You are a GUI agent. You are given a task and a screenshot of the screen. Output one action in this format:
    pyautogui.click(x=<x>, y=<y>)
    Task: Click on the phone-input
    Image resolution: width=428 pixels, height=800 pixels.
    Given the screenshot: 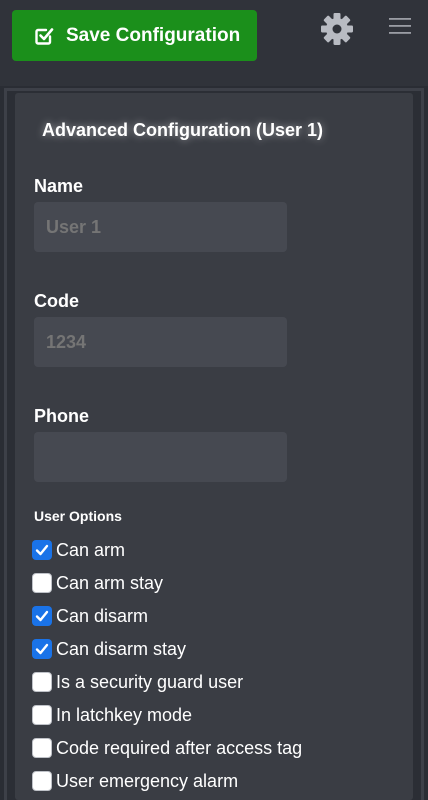 What is the action you would take?
    pyautogui.click(x=160, y=457)
    